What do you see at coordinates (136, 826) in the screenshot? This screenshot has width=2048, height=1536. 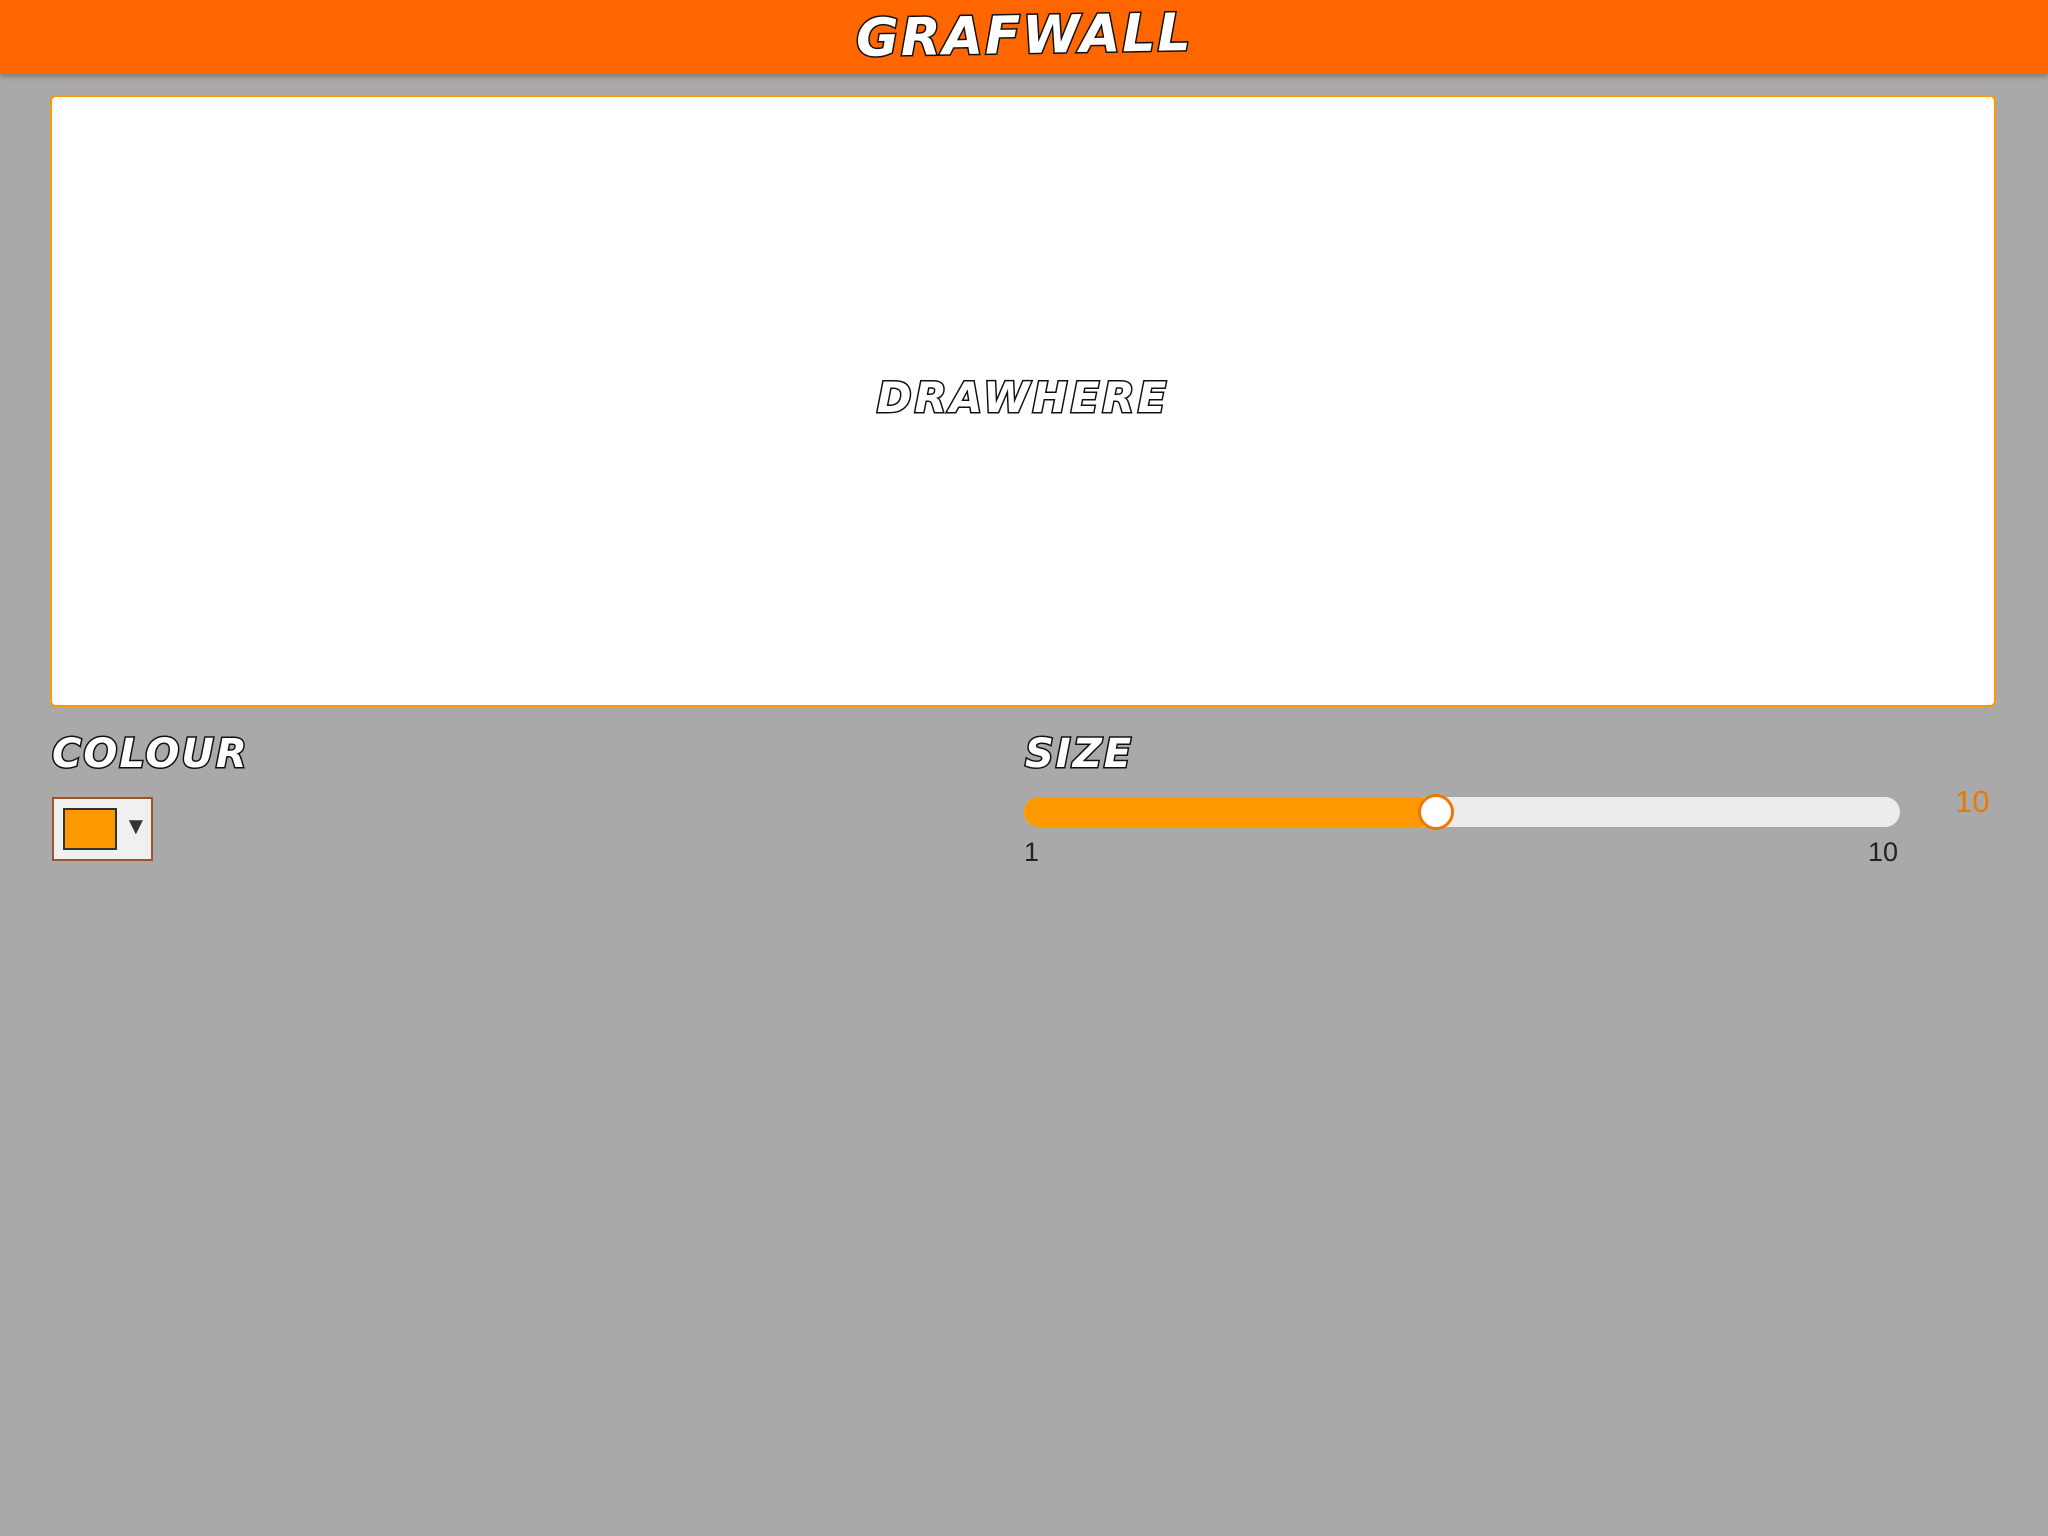 I see `triangle-down-icon: ▼` at bounding box center [136, 826].